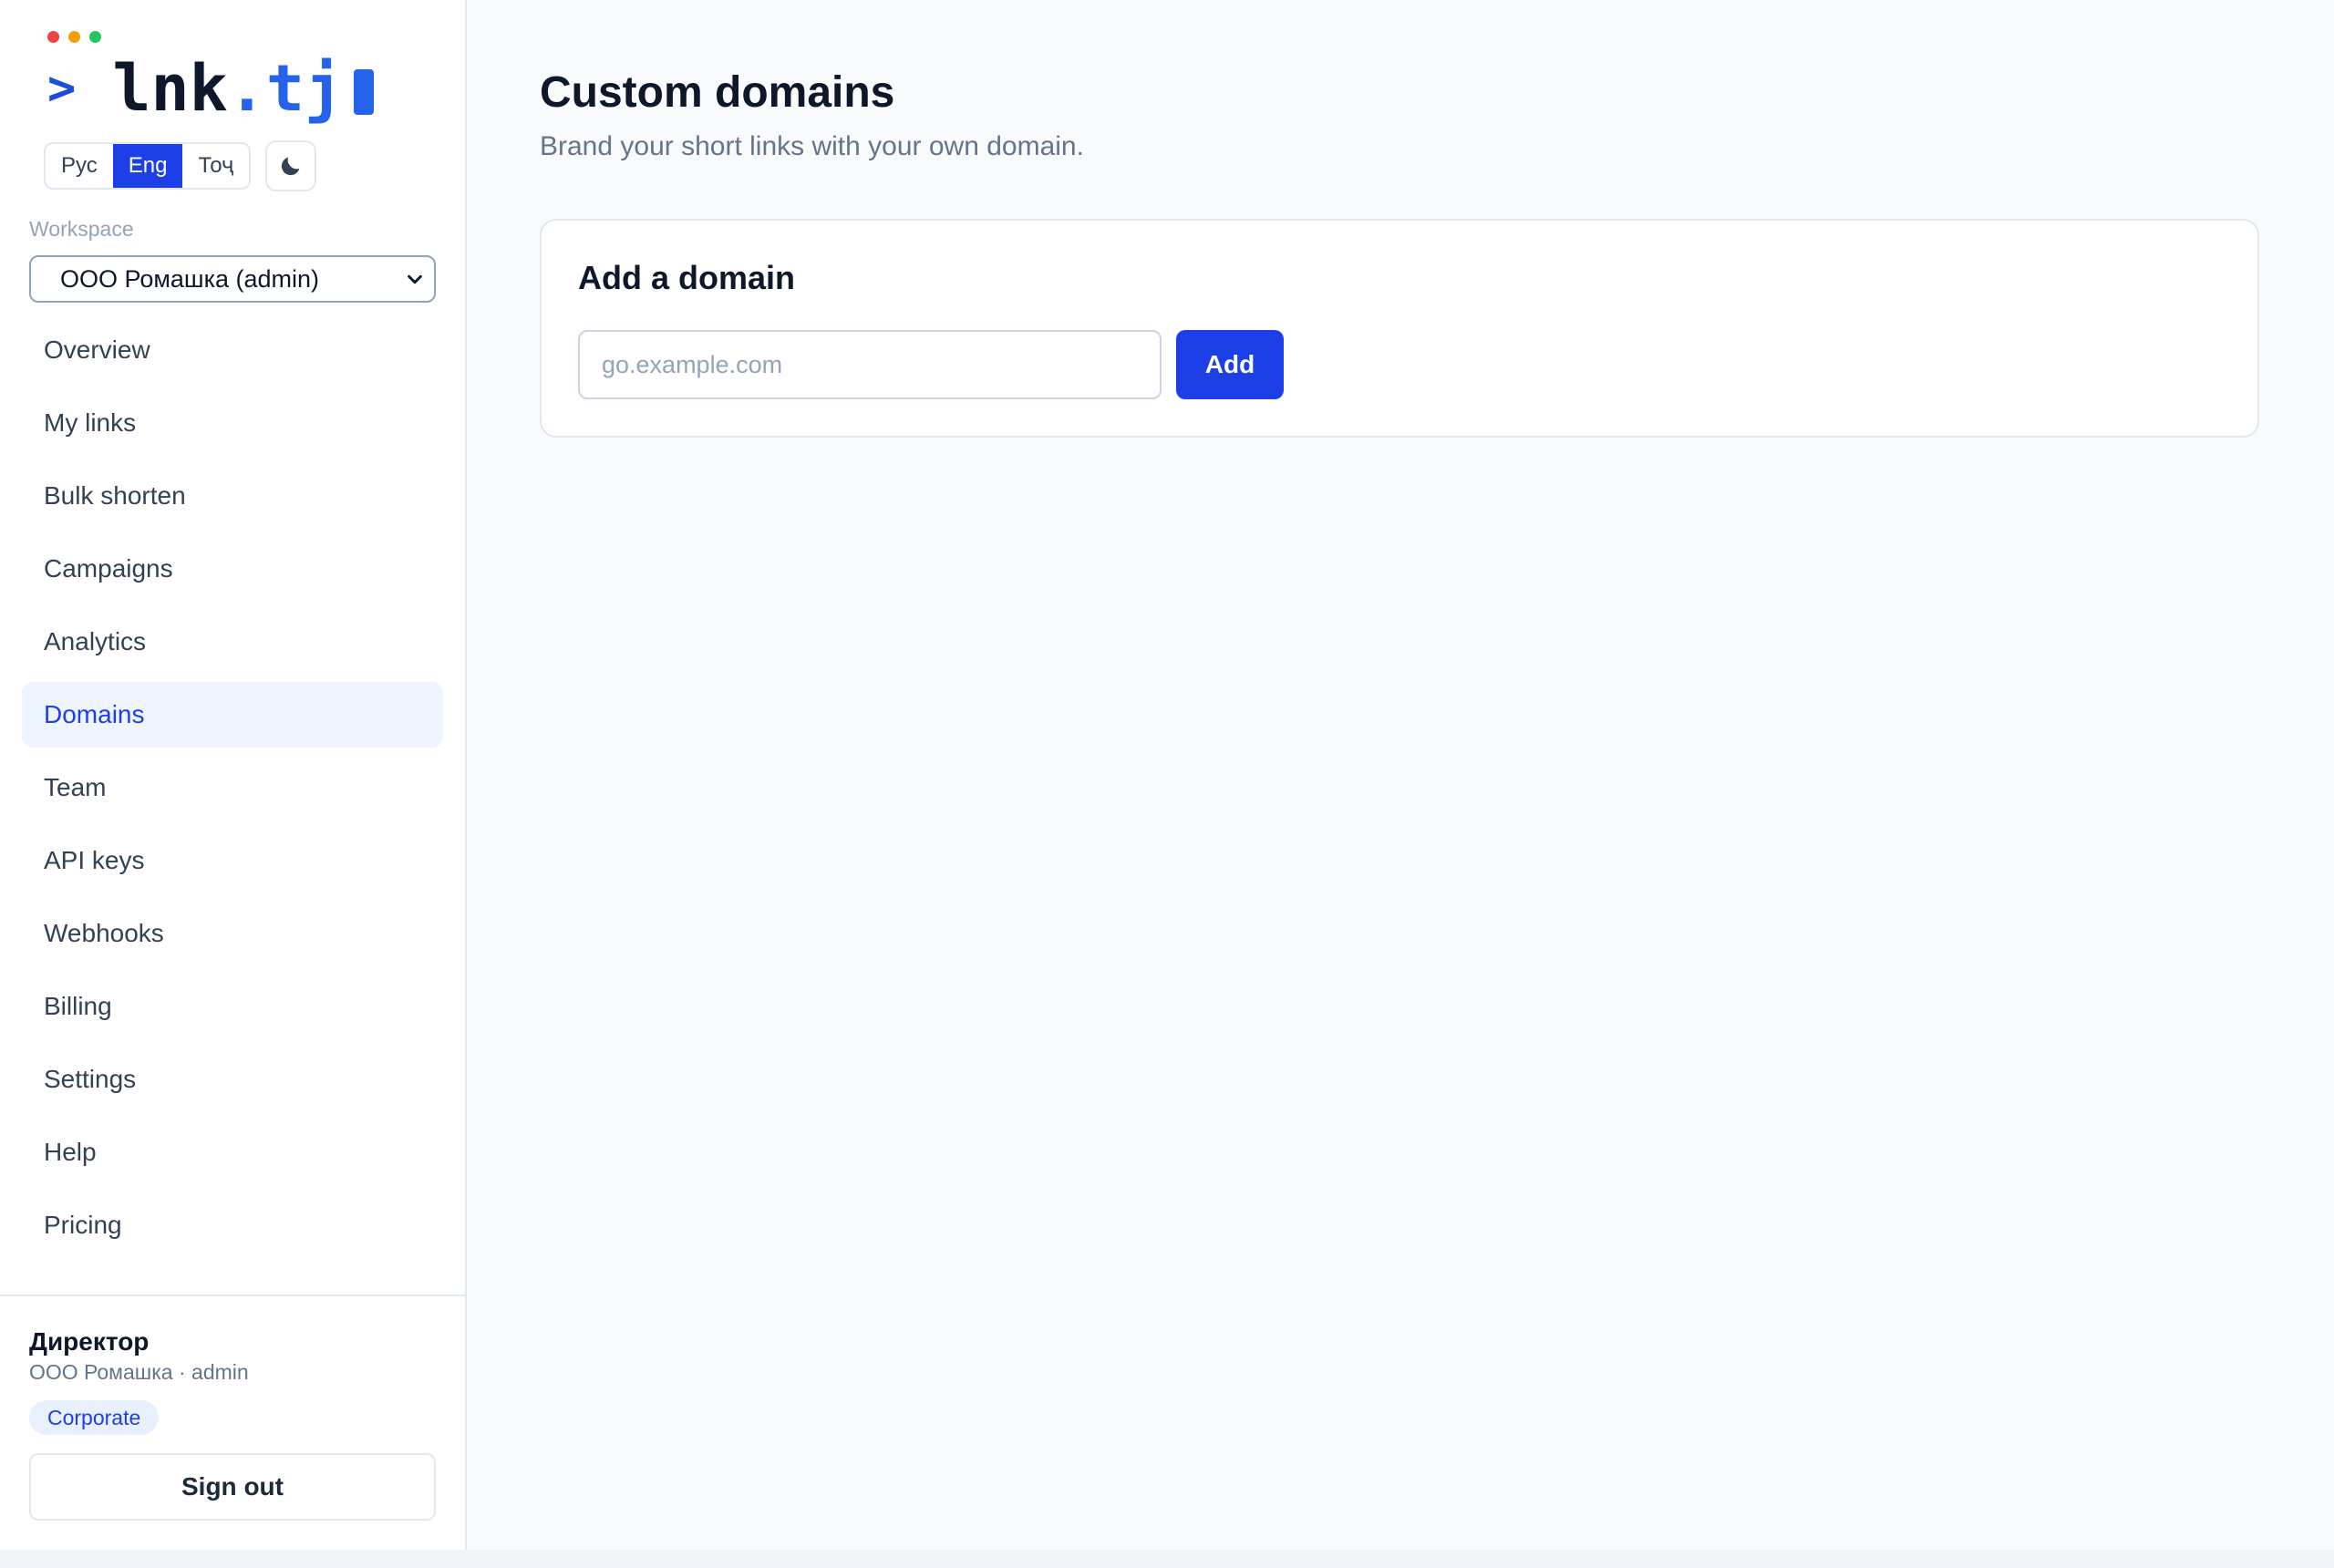  What do you see at coordinates (870, 364) in the screenshot?
I see `domain-input` at bounding box center [870, 364].